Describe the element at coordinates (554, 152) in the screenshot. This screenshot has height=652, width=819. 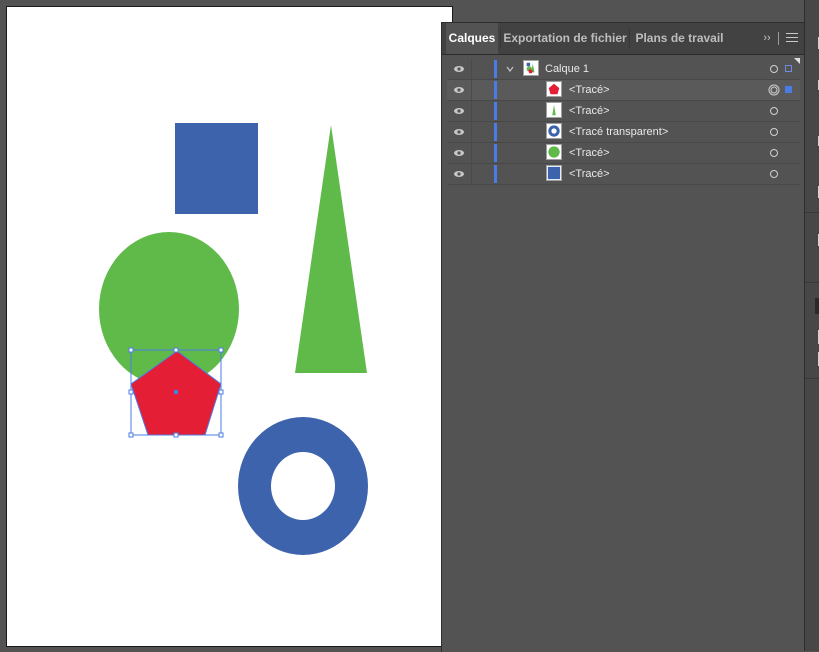
I see `circle-thumbnail` at that location.